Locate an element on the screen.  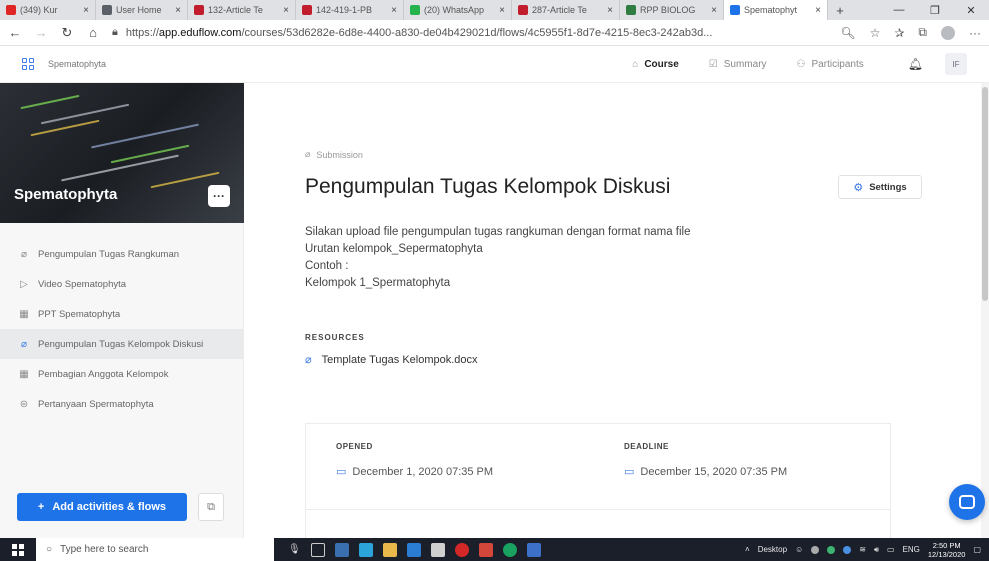
add-activities-button: + Add activities & flows is located at coordinates (102, 507).